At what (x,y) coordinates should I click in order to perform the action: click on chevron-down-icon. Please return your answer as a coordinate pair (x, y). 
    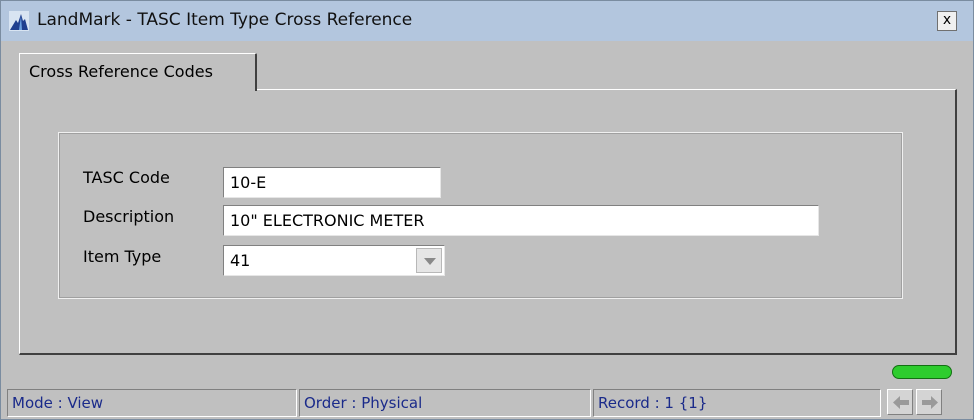
    Looking at the image, I should click on (430, 261).